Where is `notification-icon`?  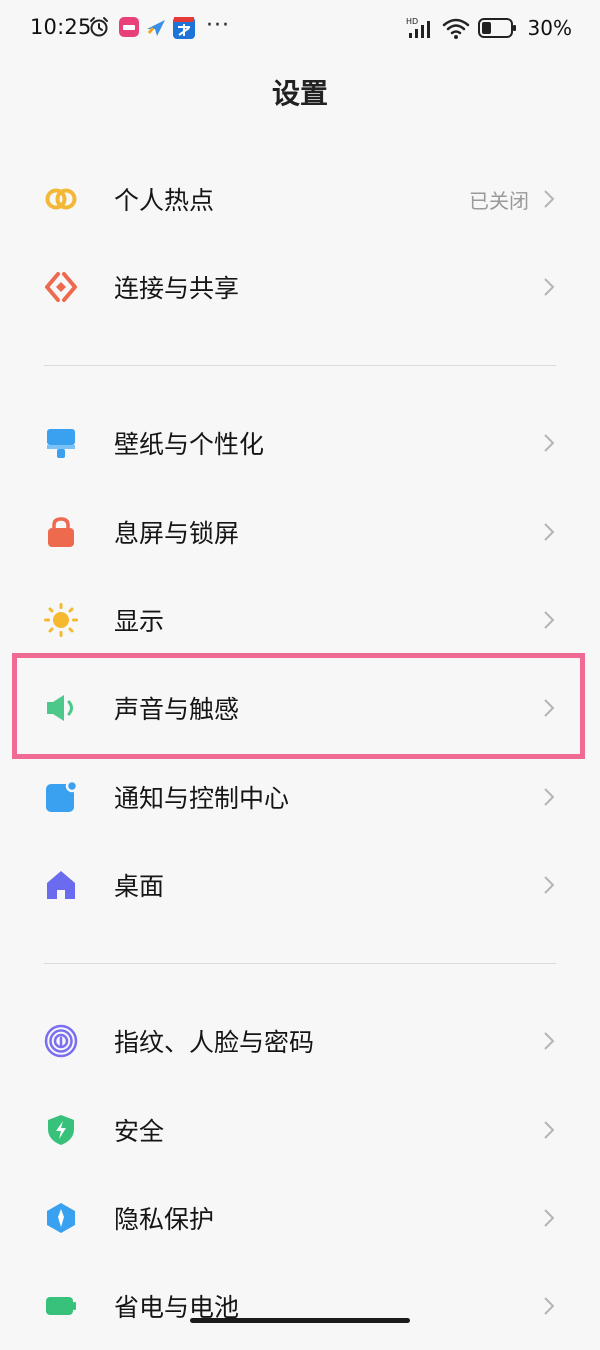
notification-icon is located at coordinates (62, 796).